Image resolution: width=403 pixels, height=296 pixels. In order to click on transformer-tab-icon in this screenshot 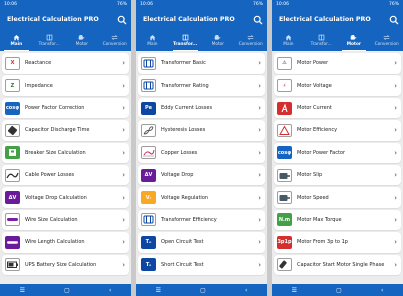, I will do `click(49, 37)`.